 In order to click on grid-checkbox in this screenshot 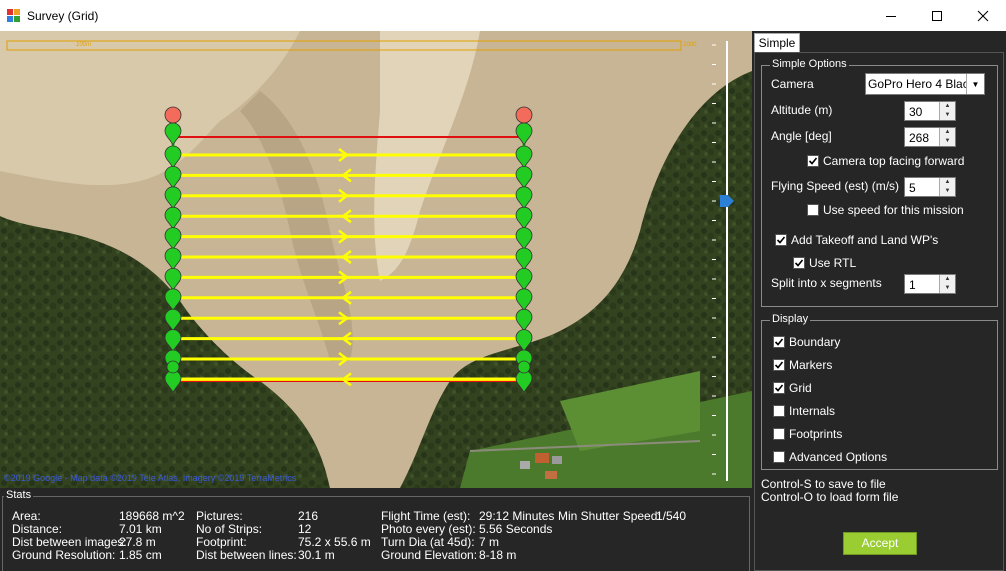, I will do `click(779, 388)`.